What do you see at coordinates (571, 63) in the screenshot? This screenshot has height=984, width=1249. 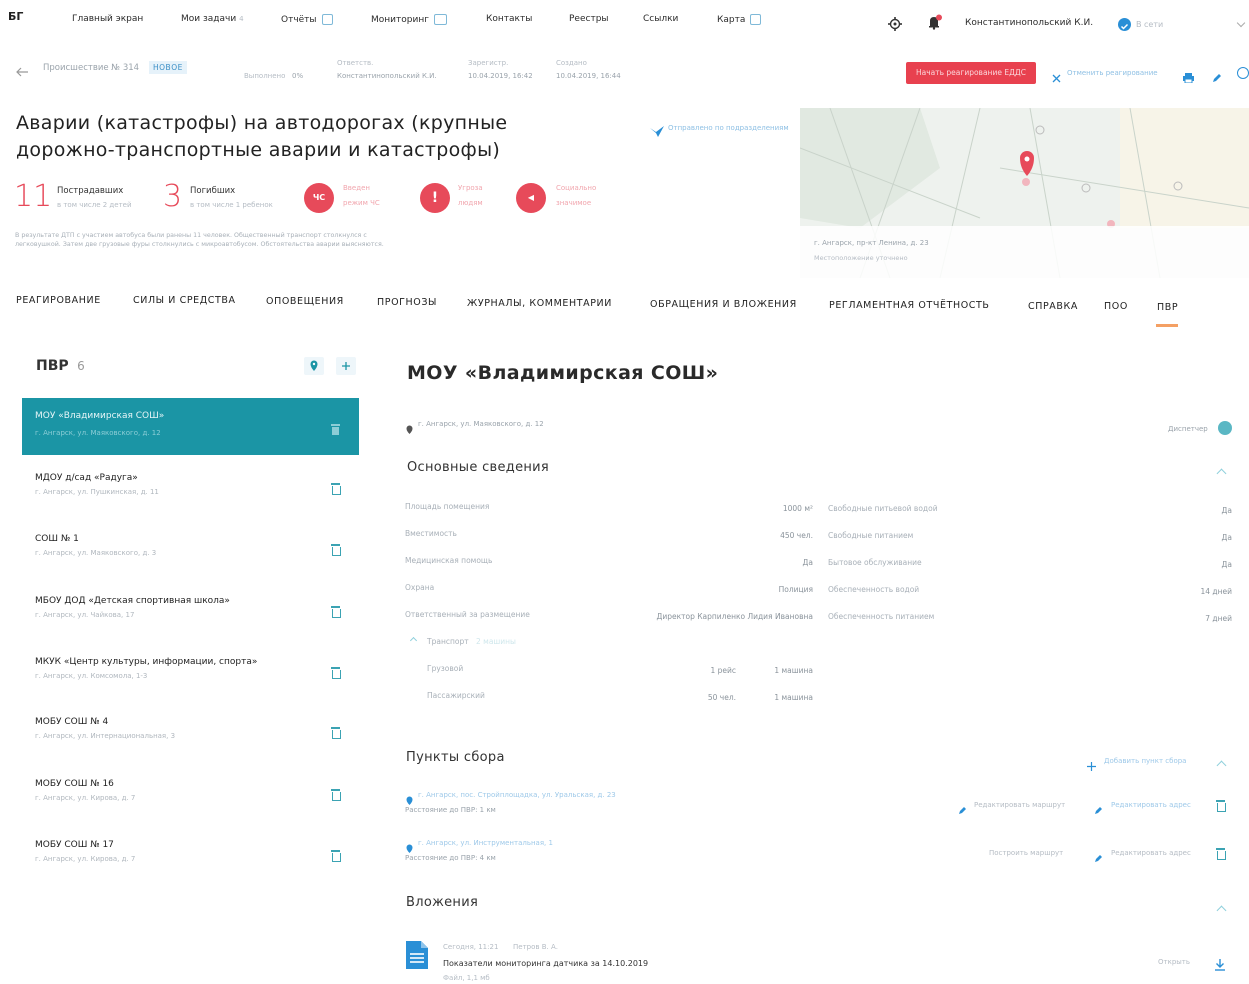 I see `created-label: Создано` at bounding box center [571, 63].